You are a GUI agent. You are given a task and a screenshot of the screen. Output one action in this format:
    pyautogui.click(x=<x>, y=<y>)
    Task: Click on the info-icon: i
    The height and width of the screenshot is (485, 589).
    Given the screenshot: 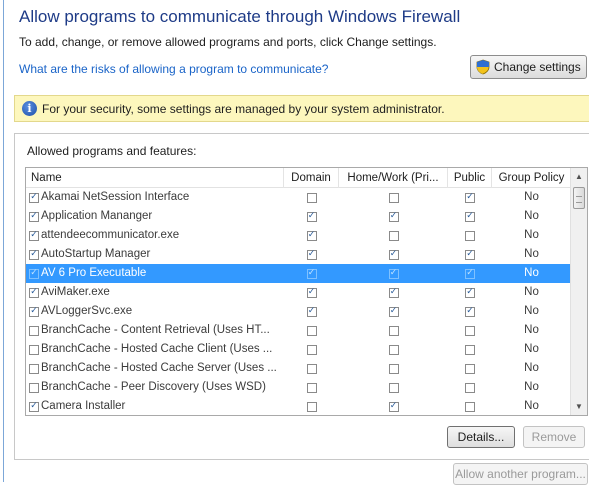 What is the action you would take?
    pyautogui.click(x=29, y=108)
    